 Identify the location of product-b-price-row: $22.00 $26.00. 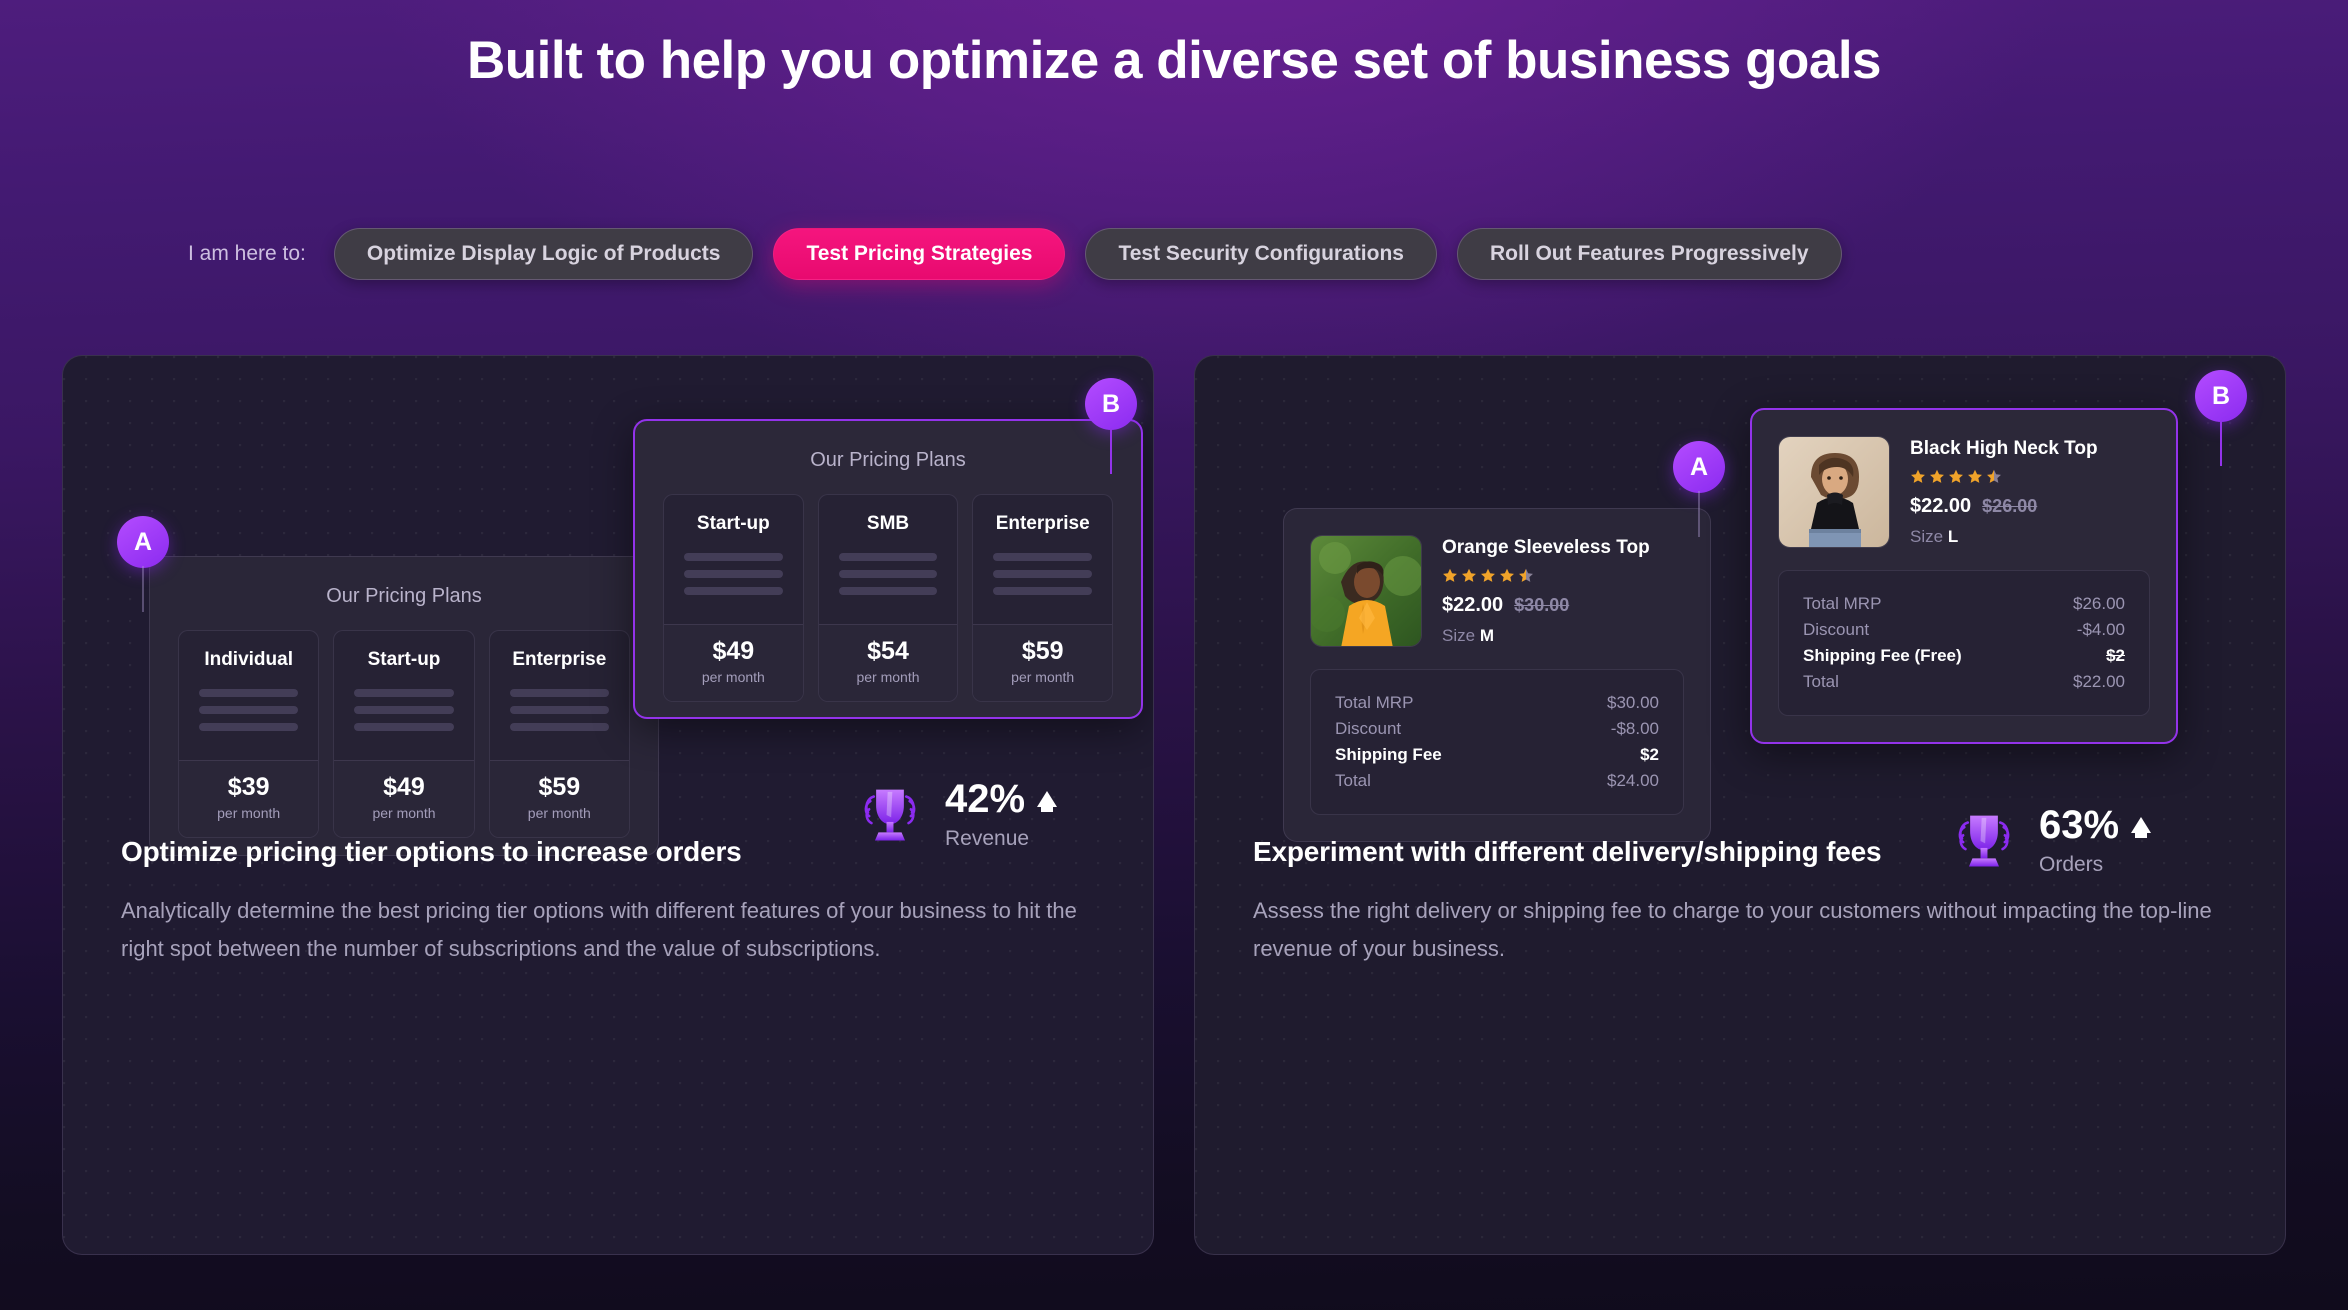
(2004, 506).